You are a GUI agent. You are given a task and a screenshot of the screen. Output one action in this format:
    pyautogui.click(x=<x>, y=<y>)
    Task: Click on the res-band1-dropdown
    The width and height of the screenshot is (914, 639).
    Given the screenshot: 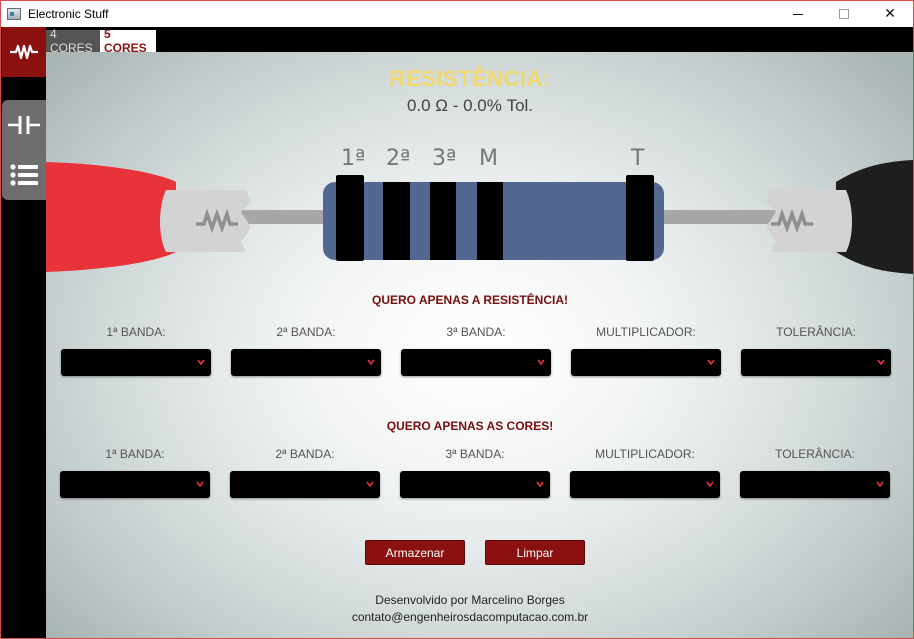 What is the action you would take?
    pyautogui.click(x=136, y=362)
    